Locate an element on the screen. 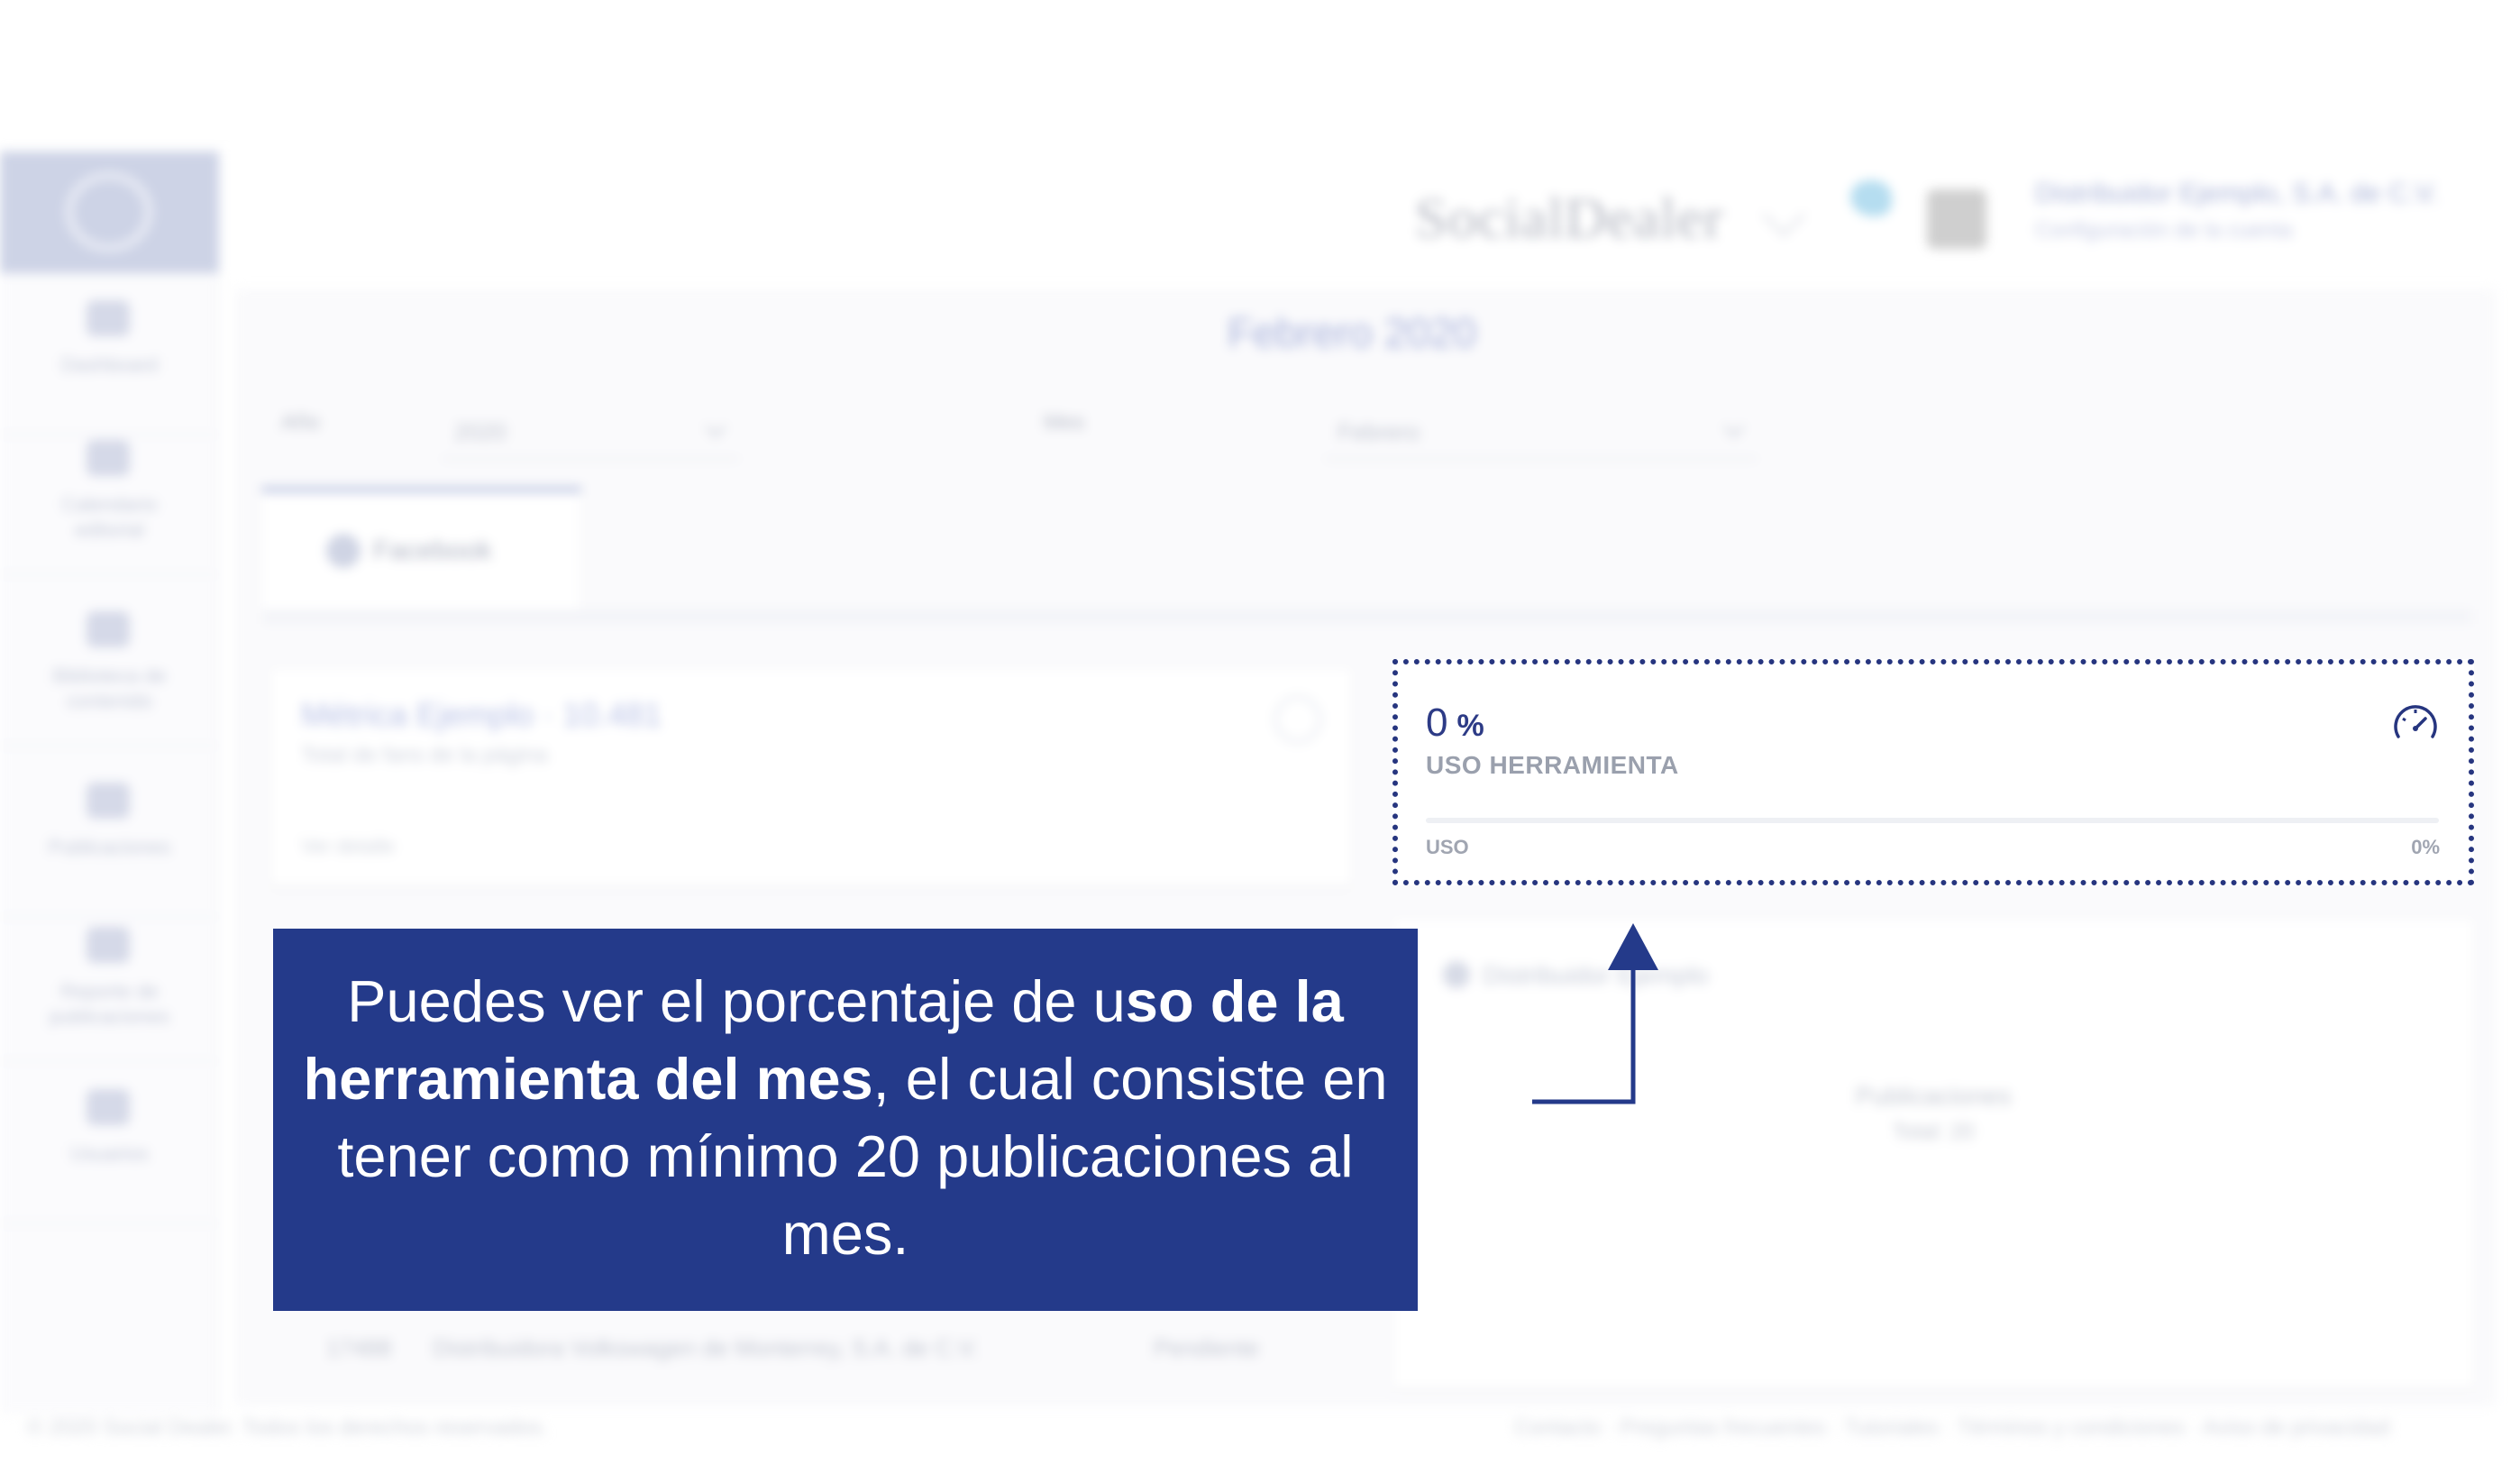 This screenshot has height=1475, width=2520. sidebar-item-posts: Publicaciones is located at coordinates (109, 837).